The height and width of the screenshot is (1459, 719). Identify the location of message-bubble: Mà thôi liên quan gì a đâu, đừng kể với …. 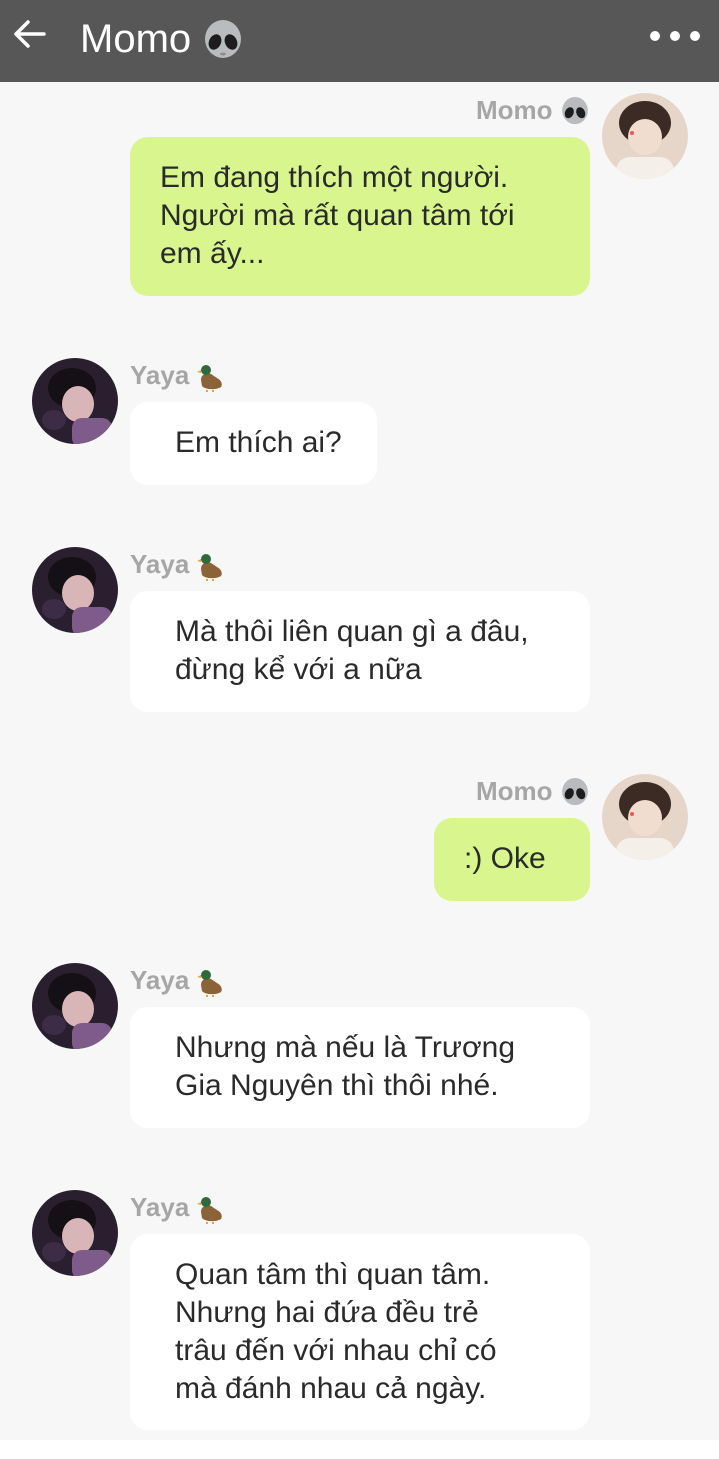
(360, 651).